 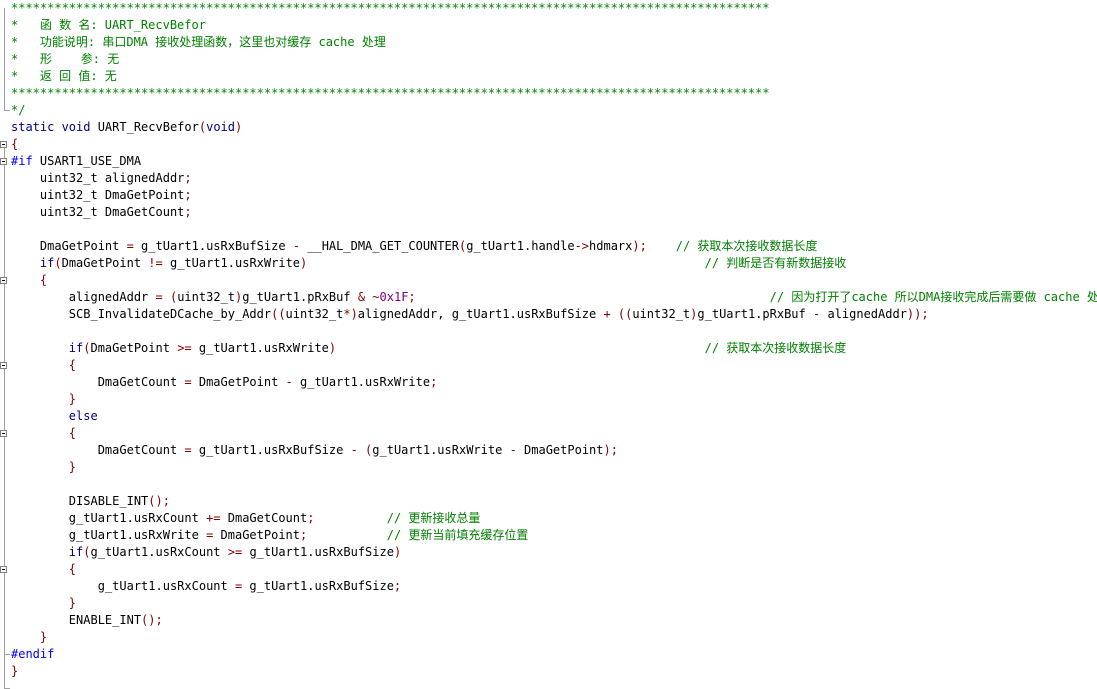 I want to click on code-line: * 功能说明: 串口DMA 接收处理函数，这里也对缓存 cache 处理, so click(x=554, y=42).